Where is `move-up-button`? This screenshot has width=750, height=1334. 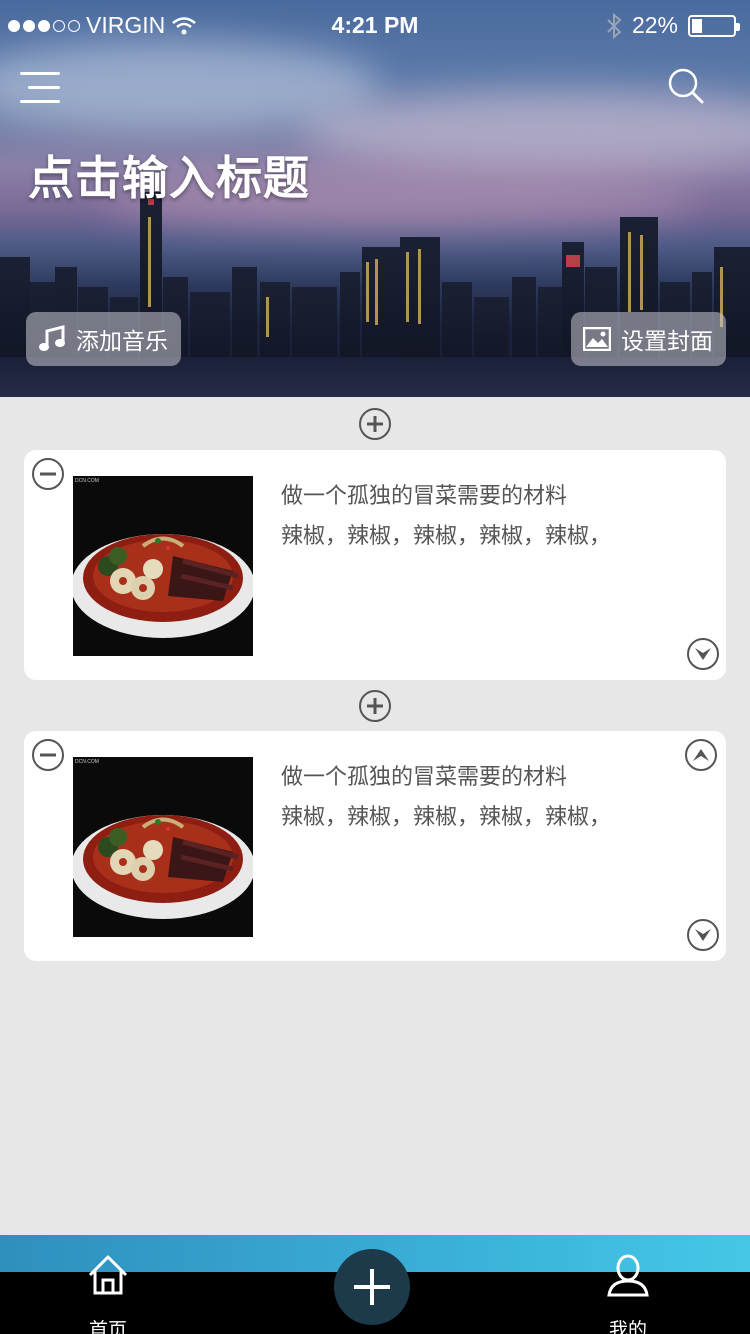
move-up-button is located at coordinates (701, 755).